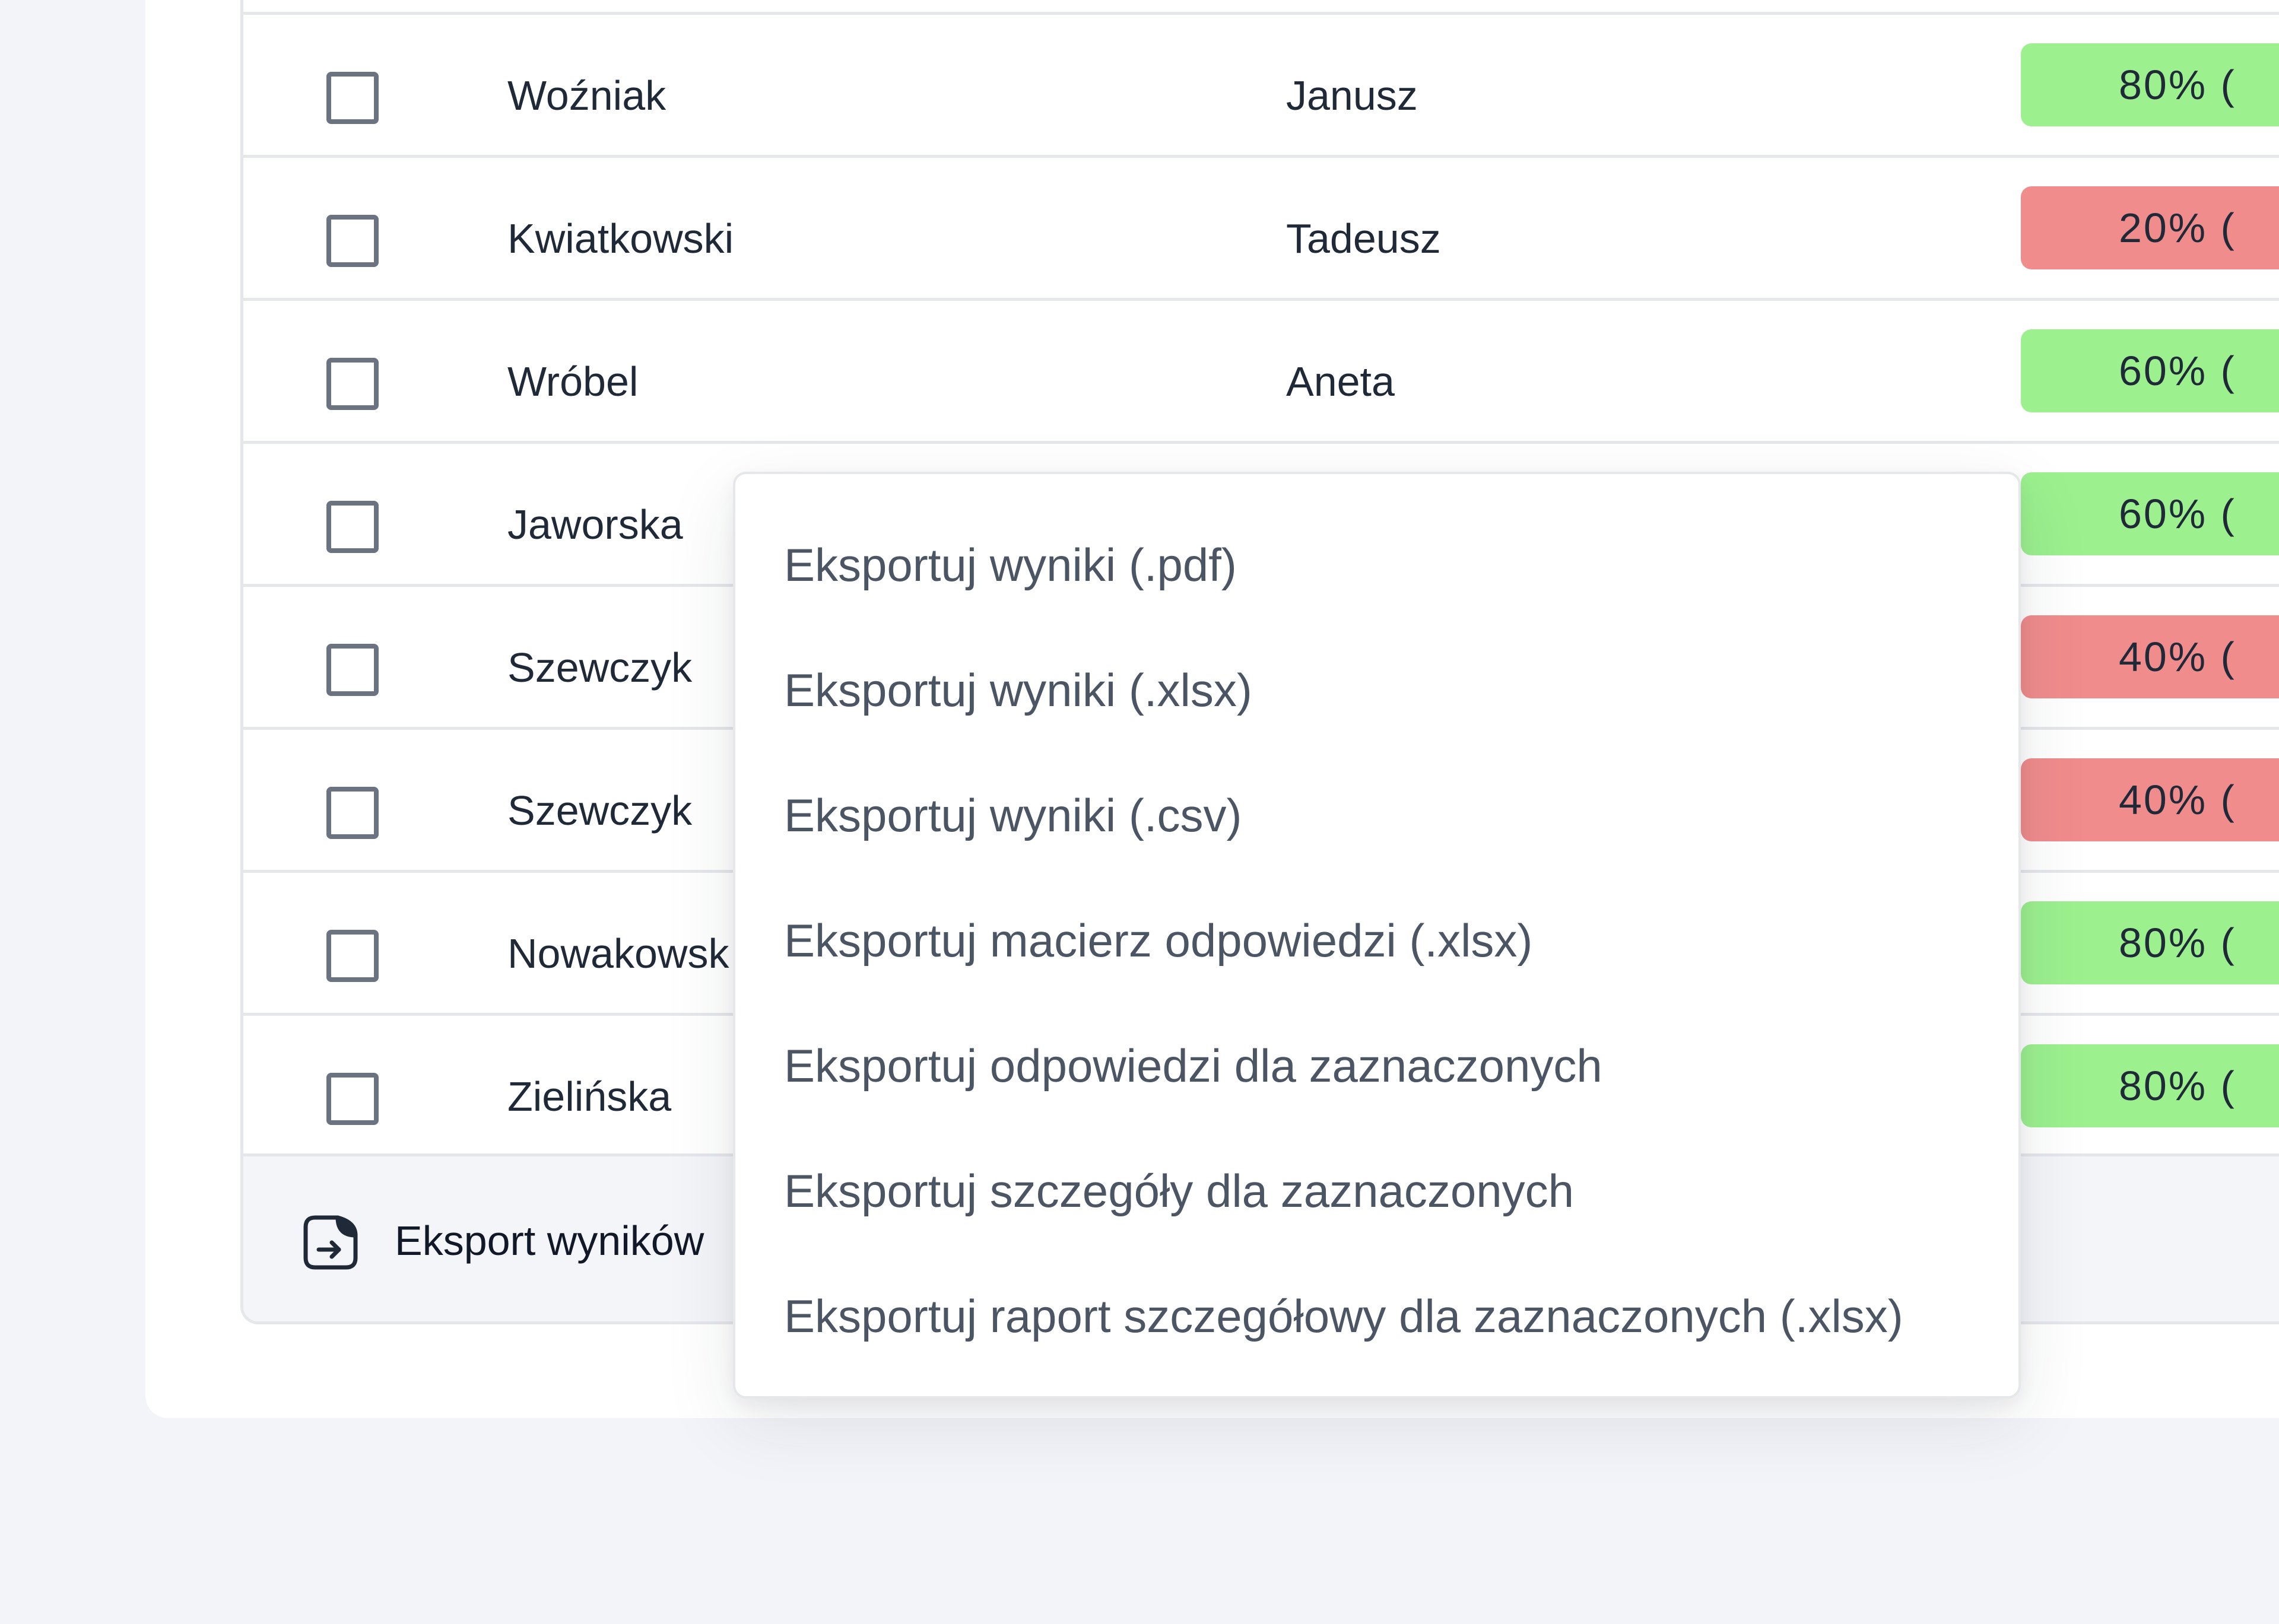  What do you see at coordinates (1261, 83) in the screenshot?
I see `table-row: Woźniak Janusz 80% (` at bounding box center [1261, 83].